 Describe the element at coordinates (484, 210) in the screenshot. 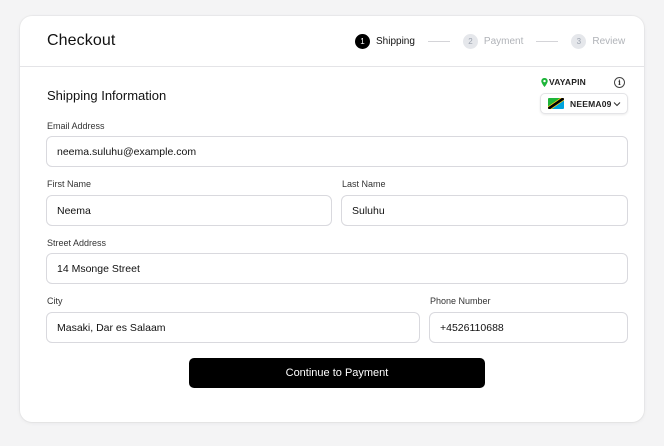

I see `last-name-field` at that location.